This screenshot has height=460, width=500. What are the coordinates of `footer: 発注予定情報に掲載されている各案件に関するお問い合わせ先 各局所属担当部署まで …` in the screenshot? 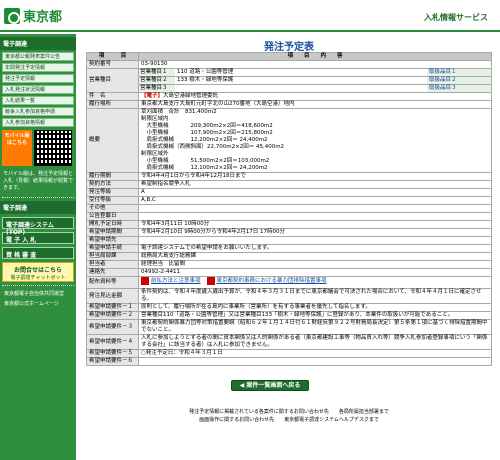 It's located at (289, 416).